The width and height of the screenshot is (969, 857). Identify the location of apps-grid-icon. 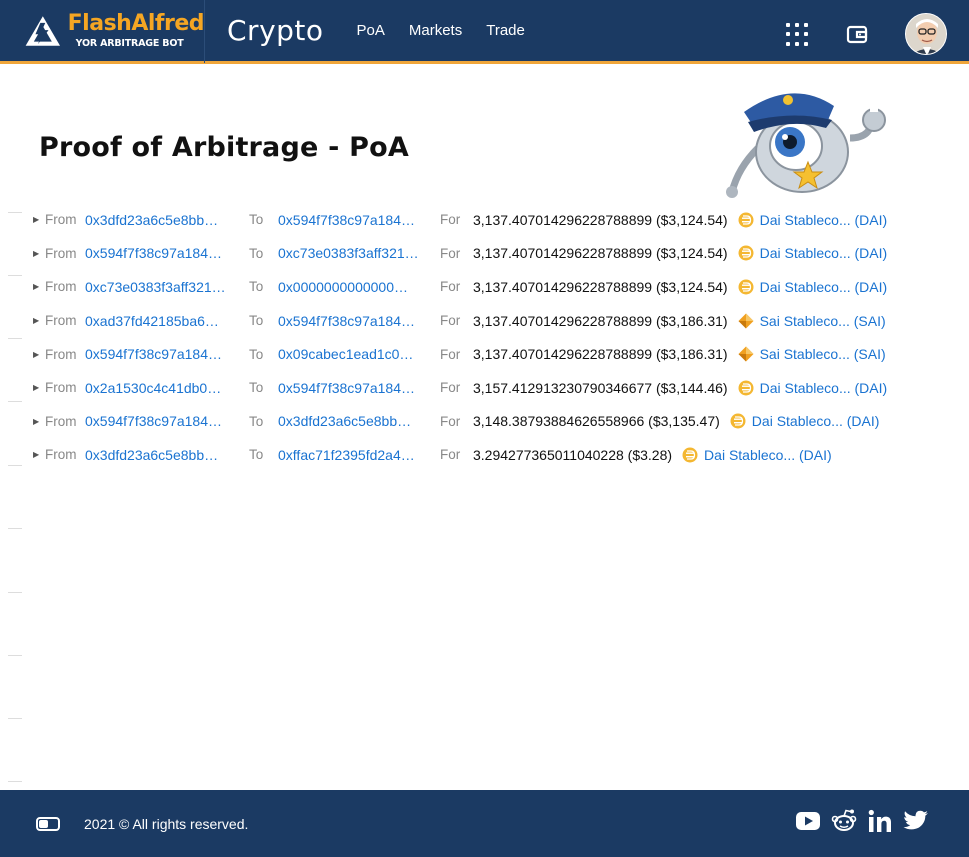
(798, 34).